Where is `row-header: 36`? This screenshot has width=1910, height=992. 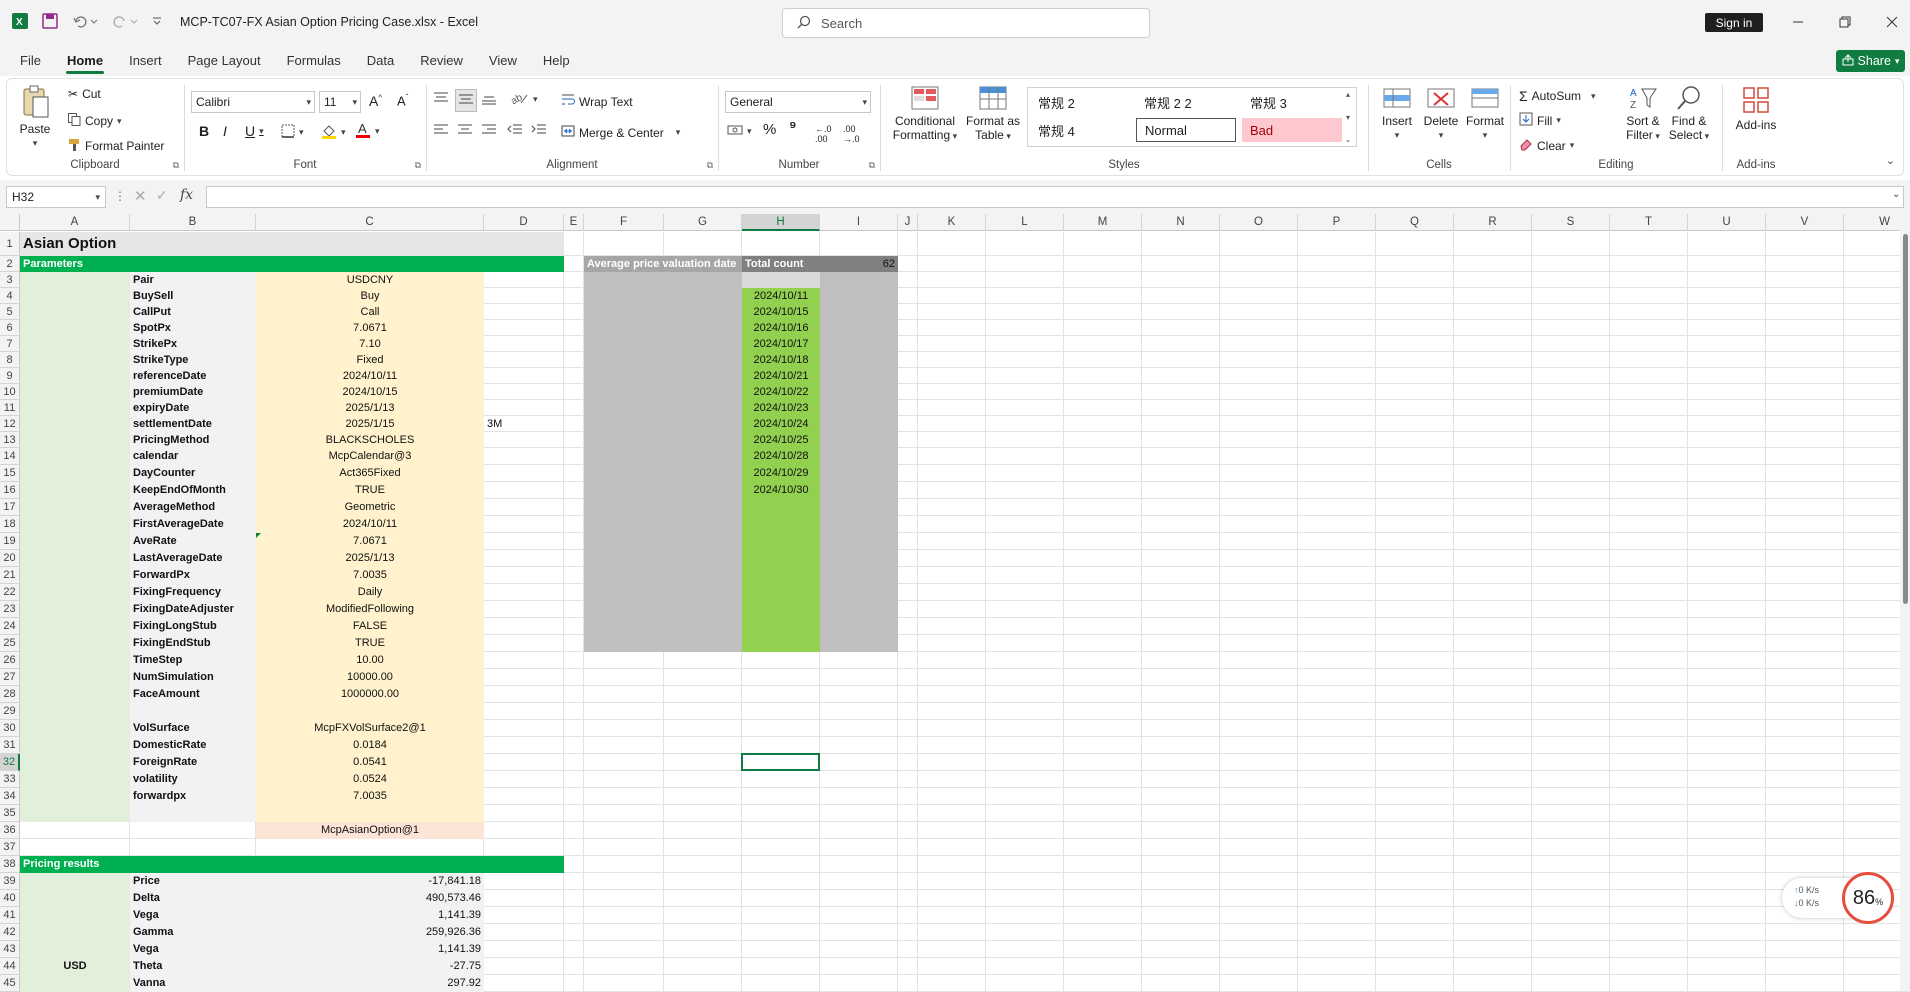 row-header: 36 is located at coordinates (10, 830).